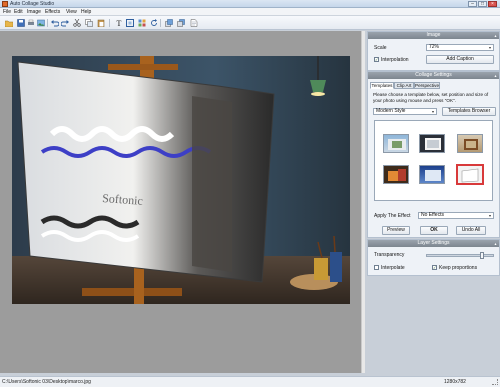 This screenshot has width=500, height=387. Describe the element at coordinates (77, 23) in the screenshot. I see `cut-icon` at that location.